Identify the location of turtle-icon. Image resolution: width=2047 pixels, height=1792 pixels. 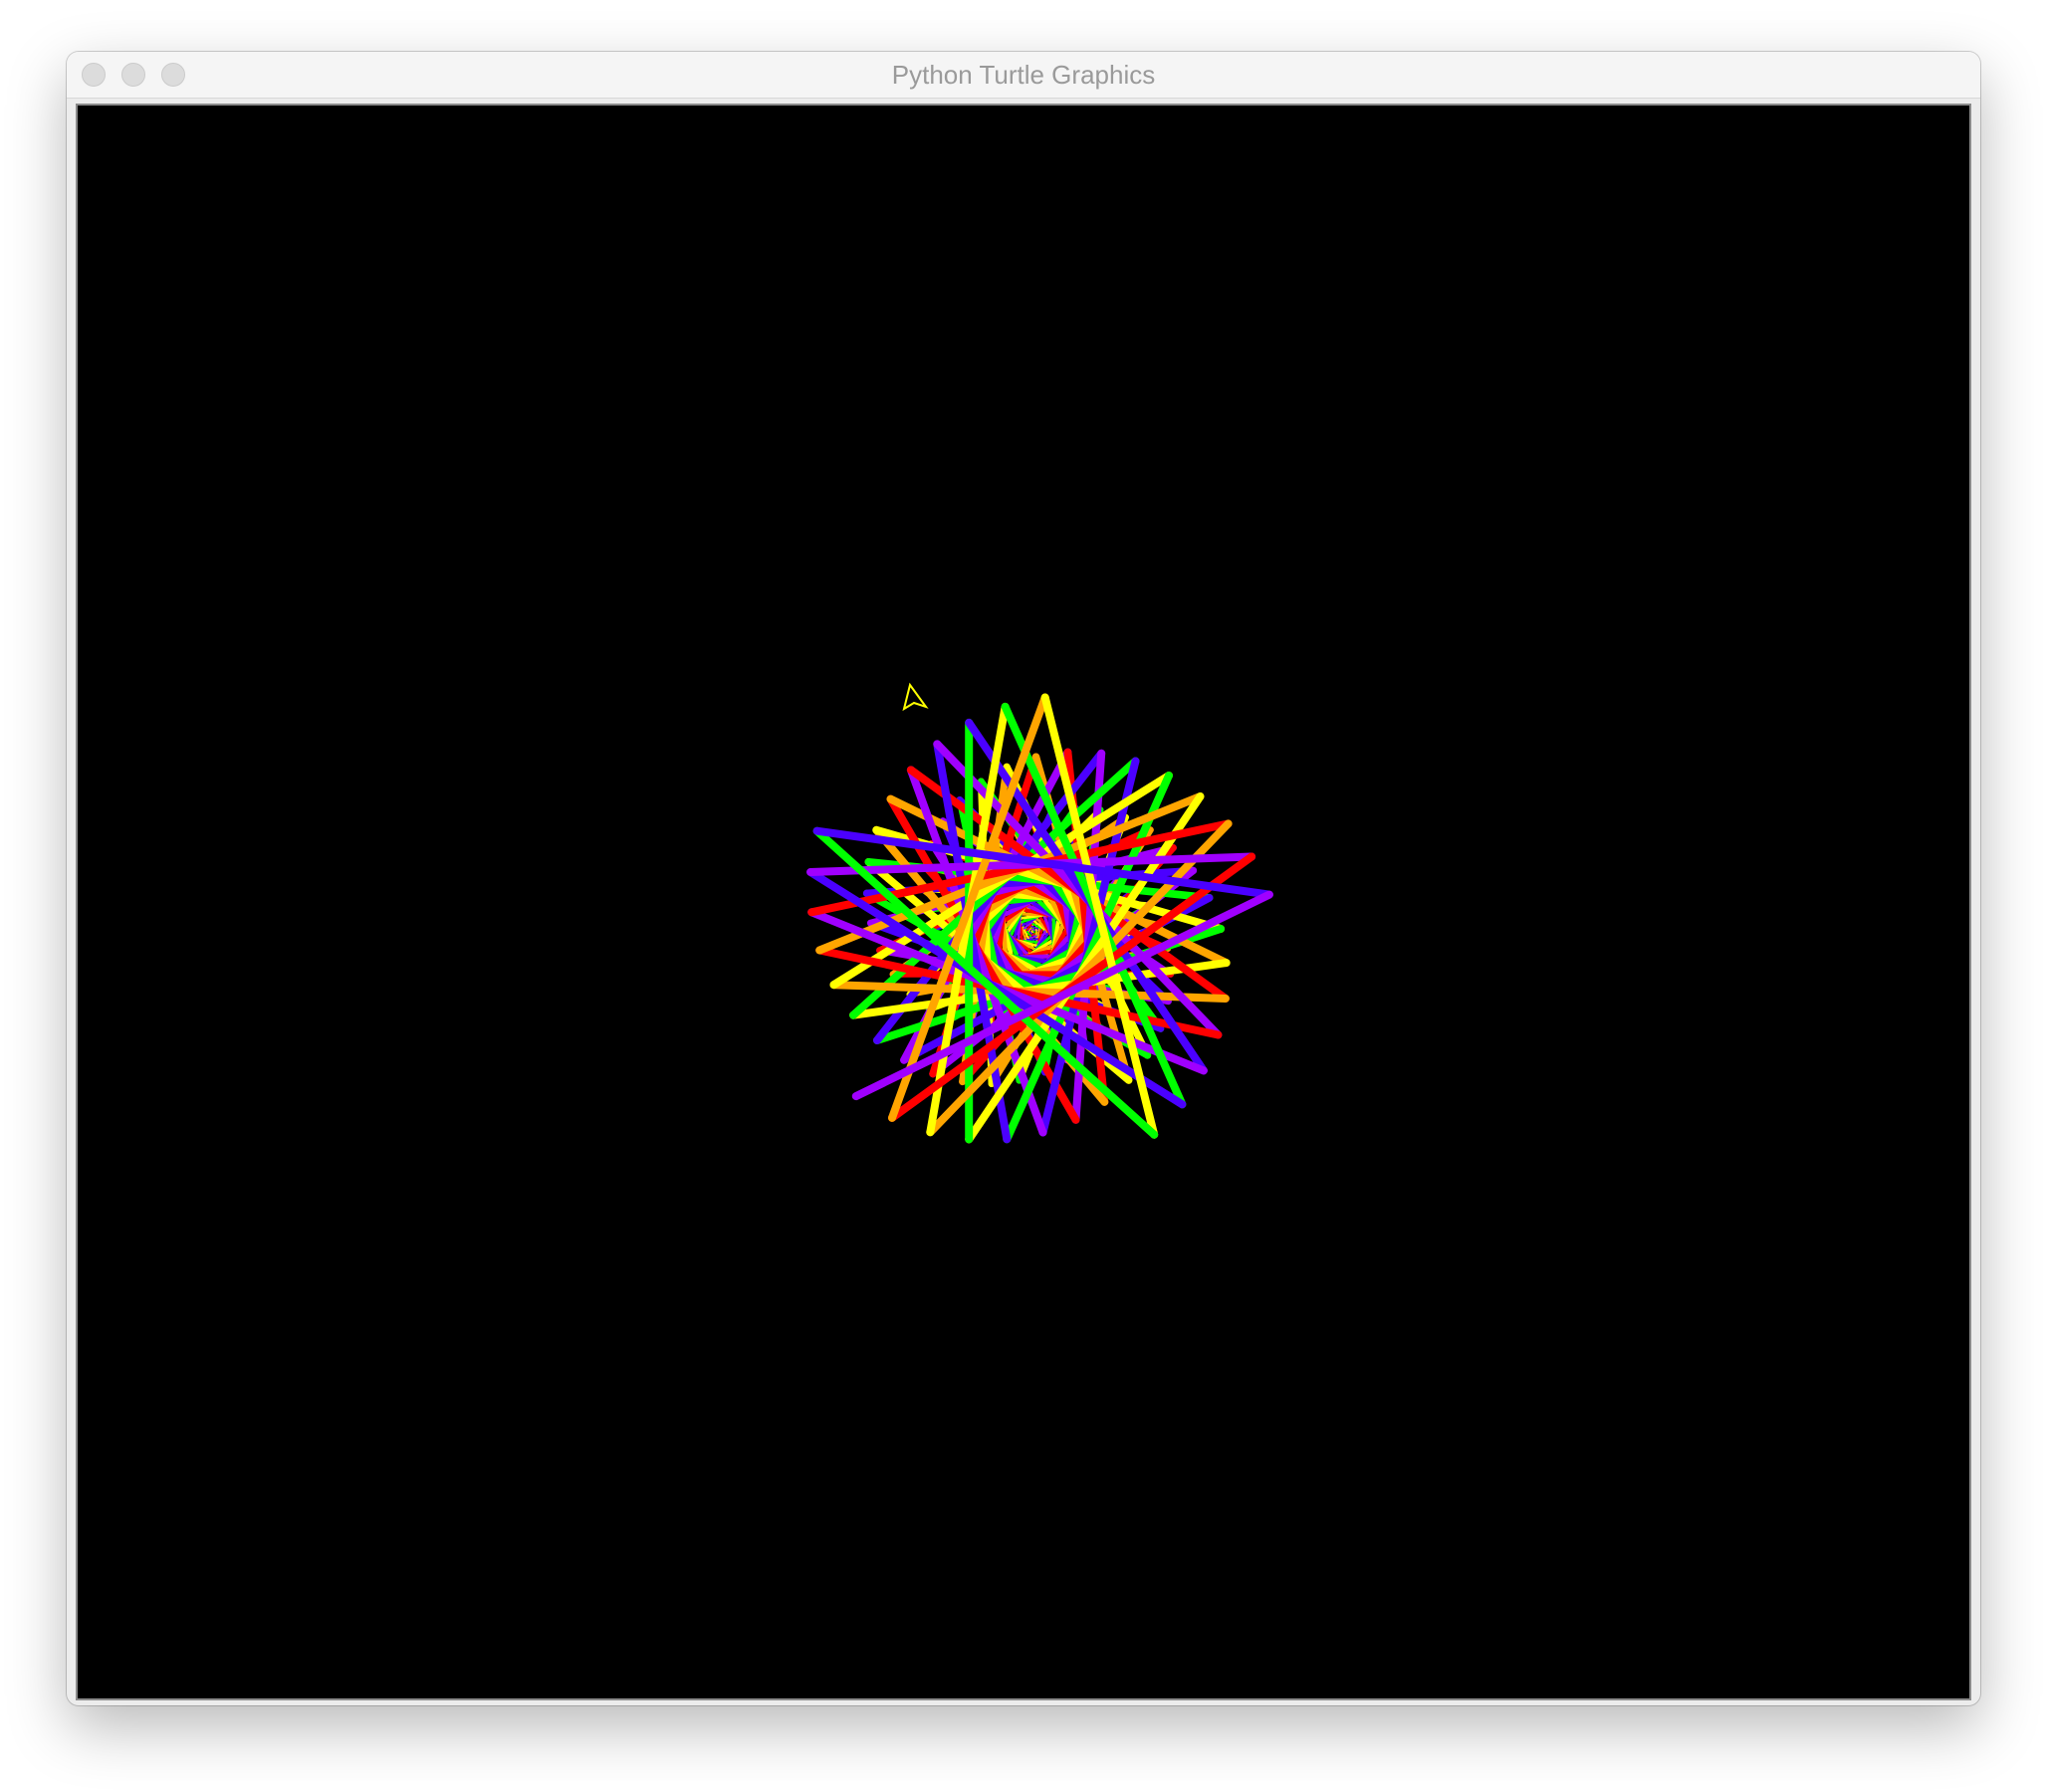
(915, 697).